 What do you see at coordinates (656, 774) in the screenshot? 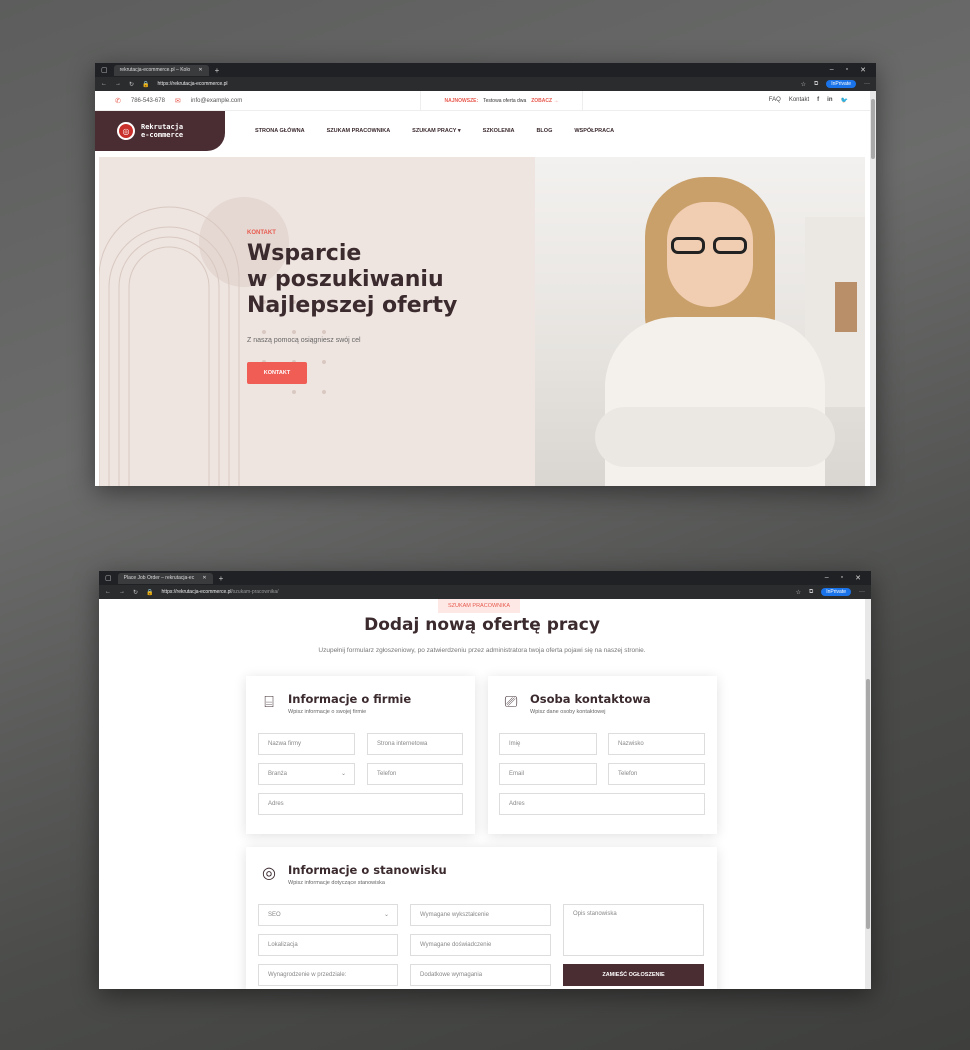
I see `contact-phone-input: Telefon` at bounding box center [656, 774].